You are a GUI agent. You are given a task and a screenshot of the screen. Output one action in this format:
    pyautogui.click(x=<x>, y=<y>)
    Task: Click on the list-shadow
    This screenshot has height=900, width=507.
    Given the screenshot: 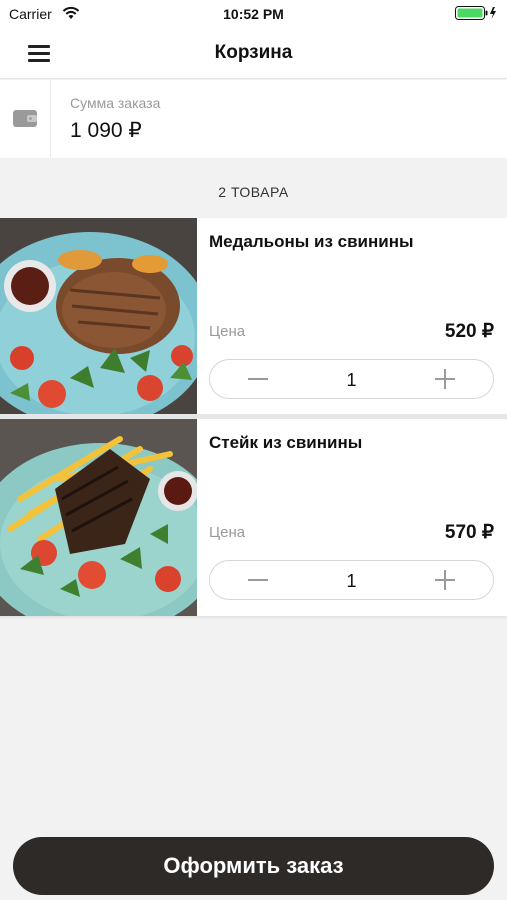 What is the action you would take?
    pyautogui.click(x=253, y=618)
    